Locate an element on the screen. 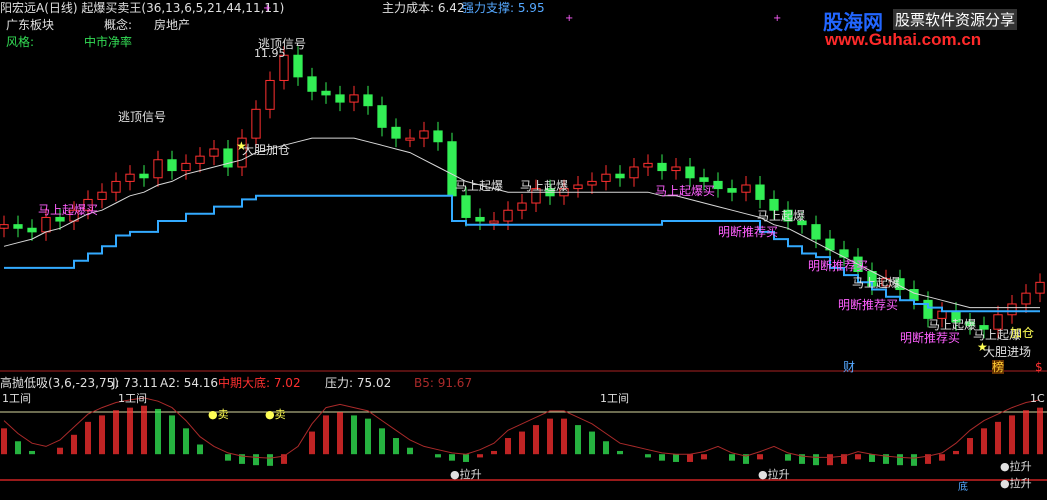  add-position-label: 加仓 is located at coordinates (1022, 333).